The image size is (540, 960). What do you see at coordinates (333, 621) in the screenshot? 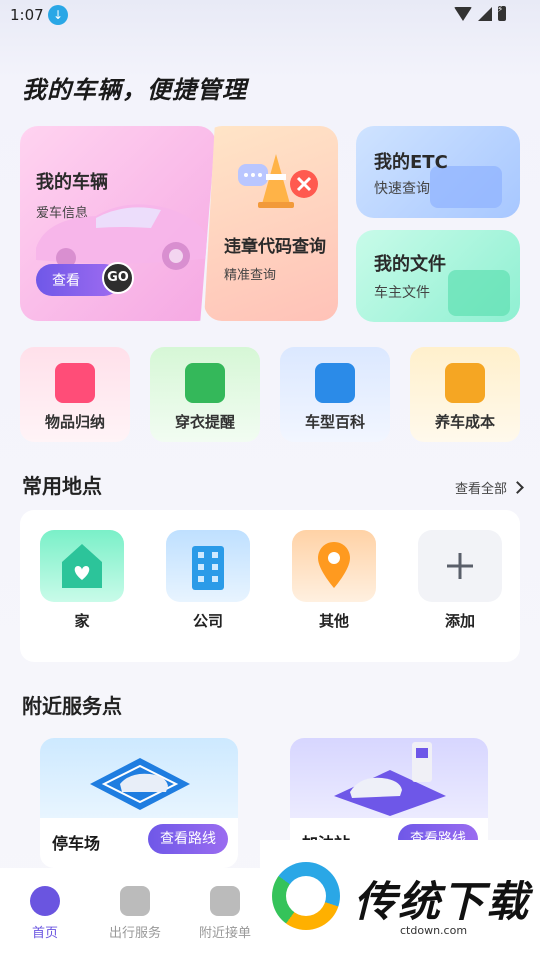
I see `place-label: 其他` at bounding box center [333, 621].